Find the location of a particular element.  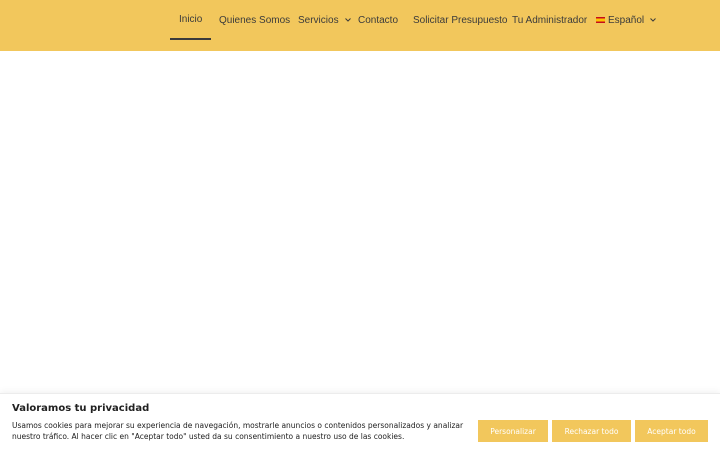

nav-item-solicitar-presupuesto: Solicitar Presupuesto is located at coordinates (460, 20).